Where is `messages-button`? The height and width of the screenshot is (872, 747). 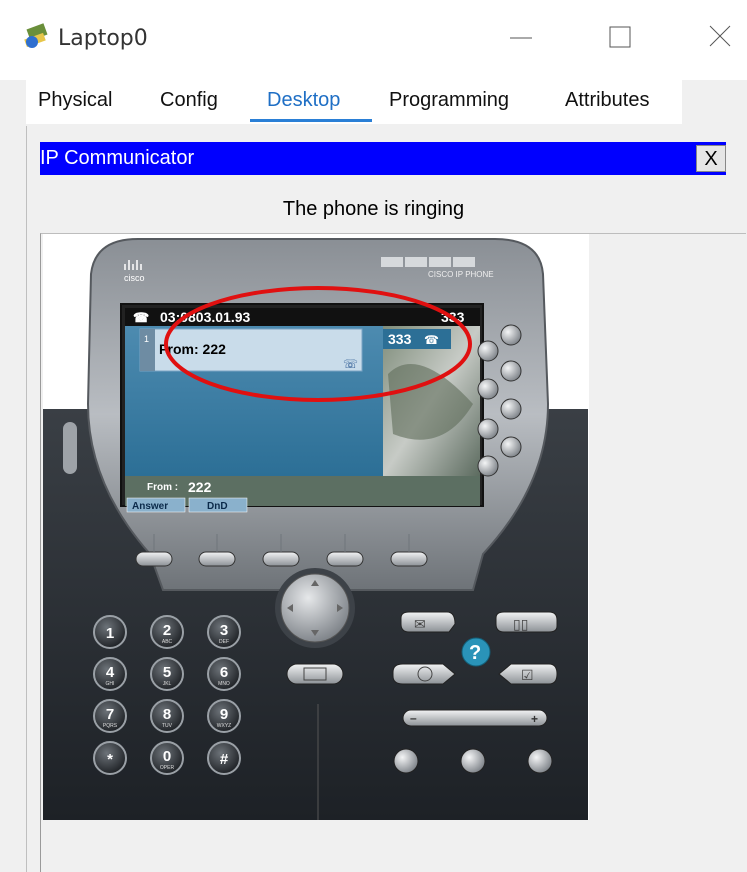 messages-button is located at coordinates (428, 622).